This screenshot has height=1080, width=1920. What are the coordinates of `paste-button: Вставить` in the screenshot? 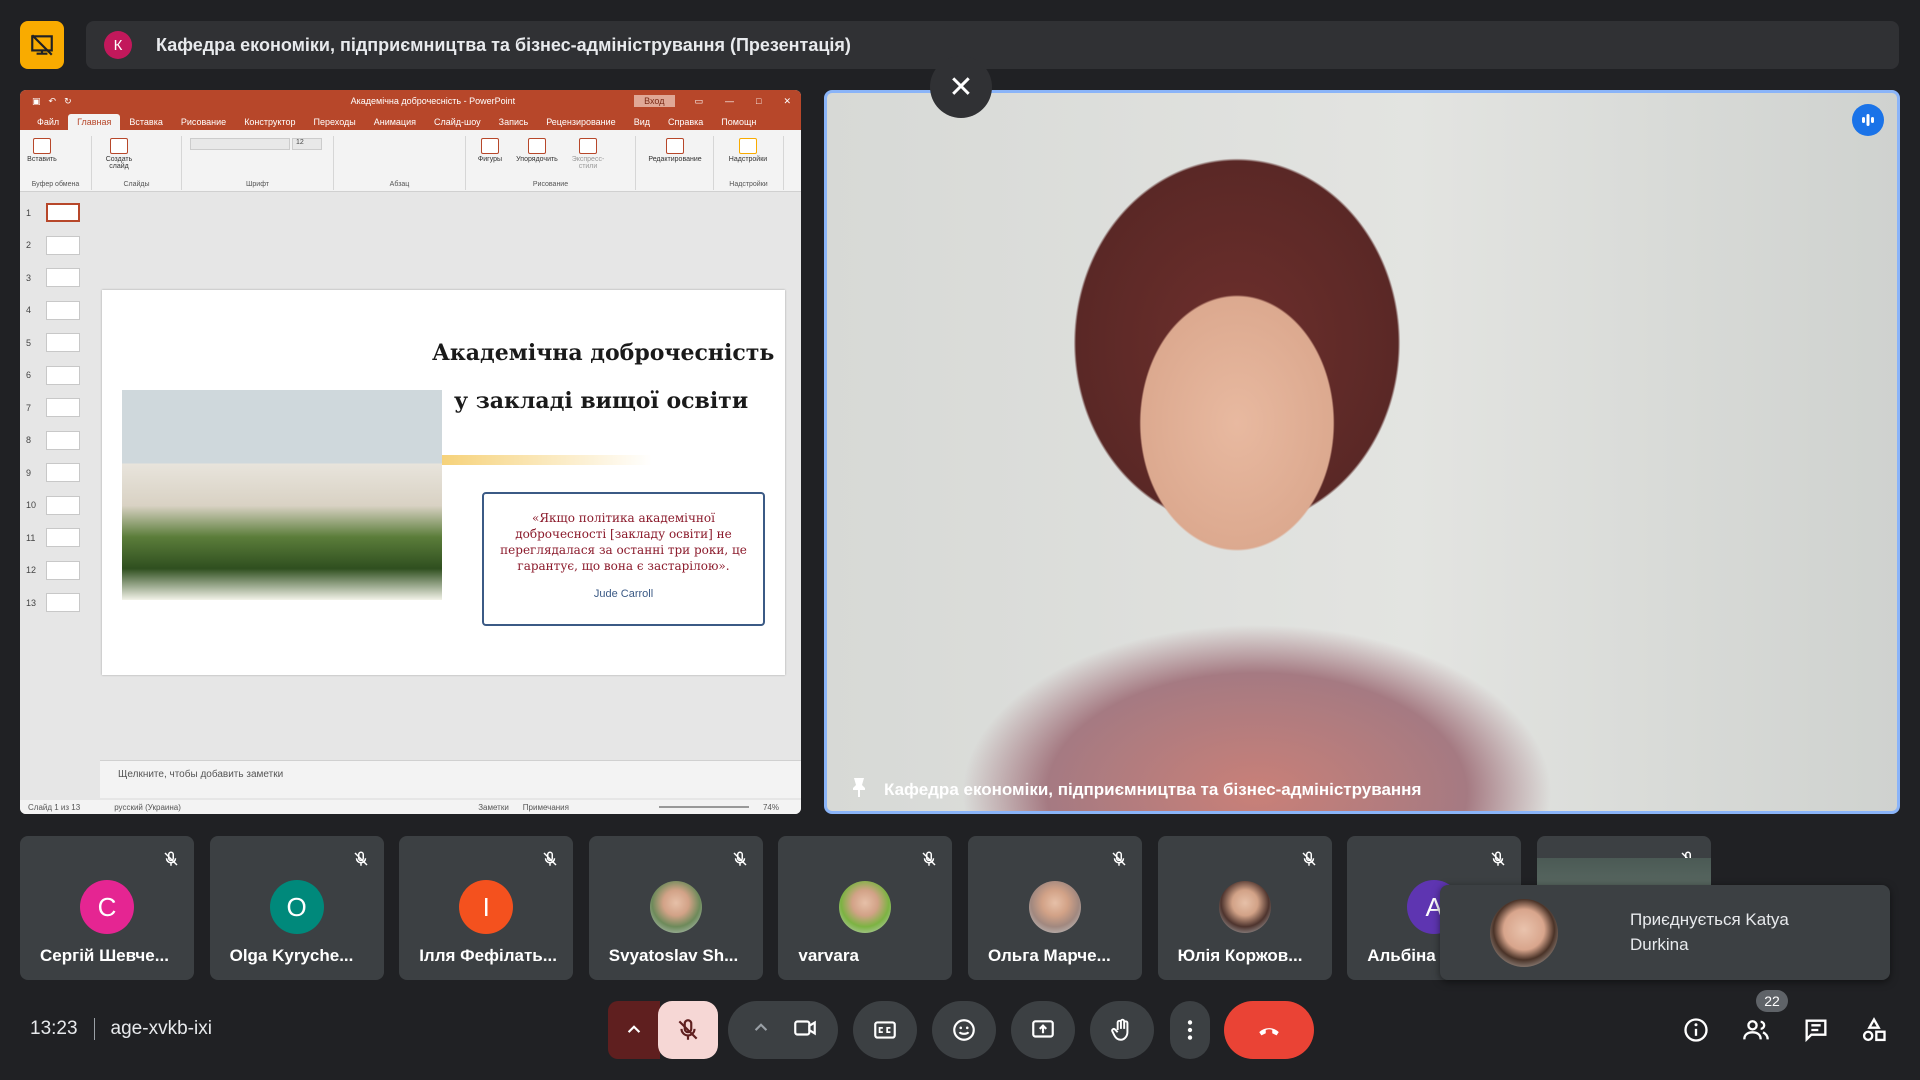 It's located at (42, 150).